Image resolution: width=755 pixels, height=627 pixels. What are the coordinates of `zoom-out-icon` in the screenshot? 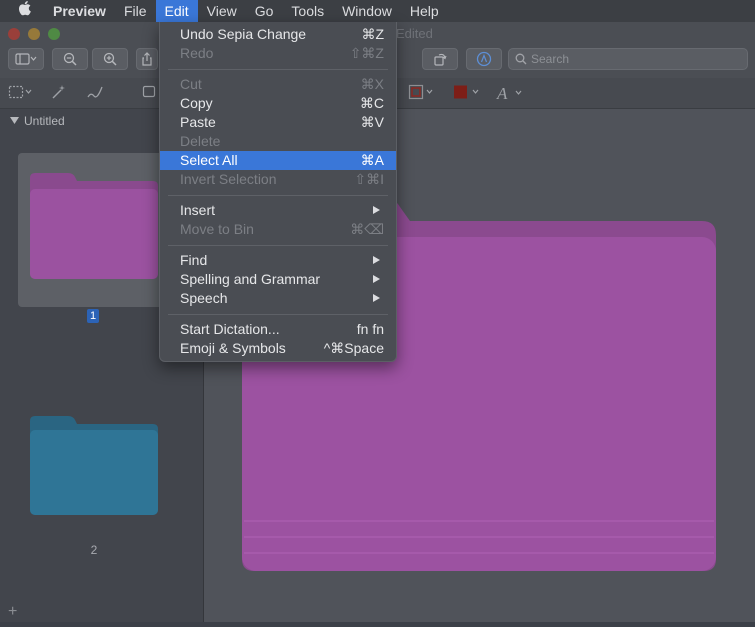 It's located at (70, 59).